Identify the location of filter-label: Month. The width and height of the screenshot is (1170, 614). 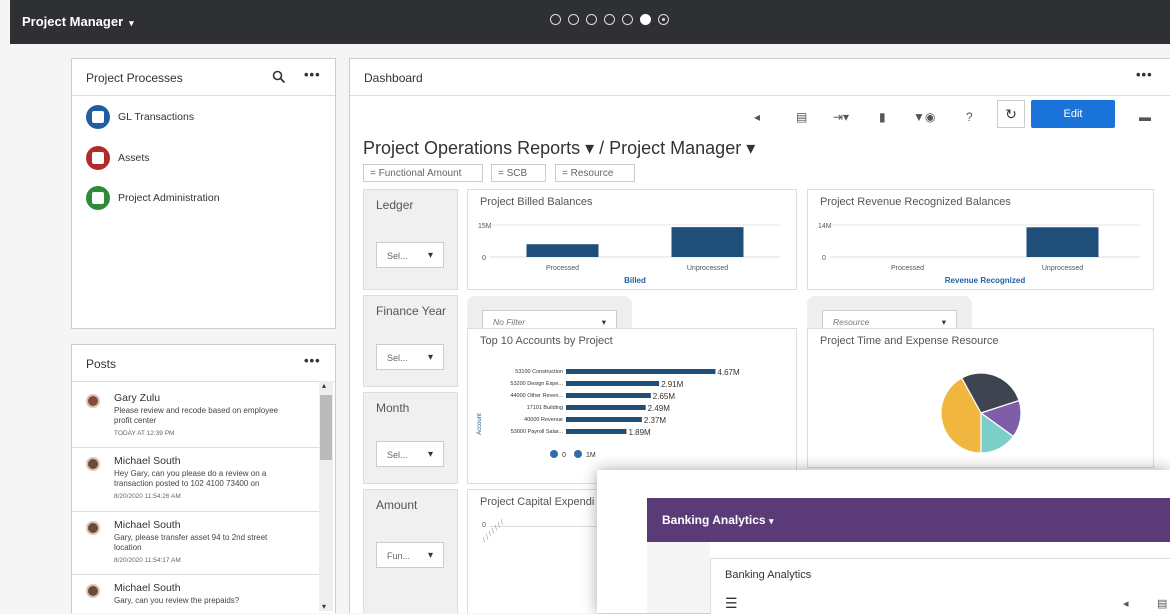
(393, 408).